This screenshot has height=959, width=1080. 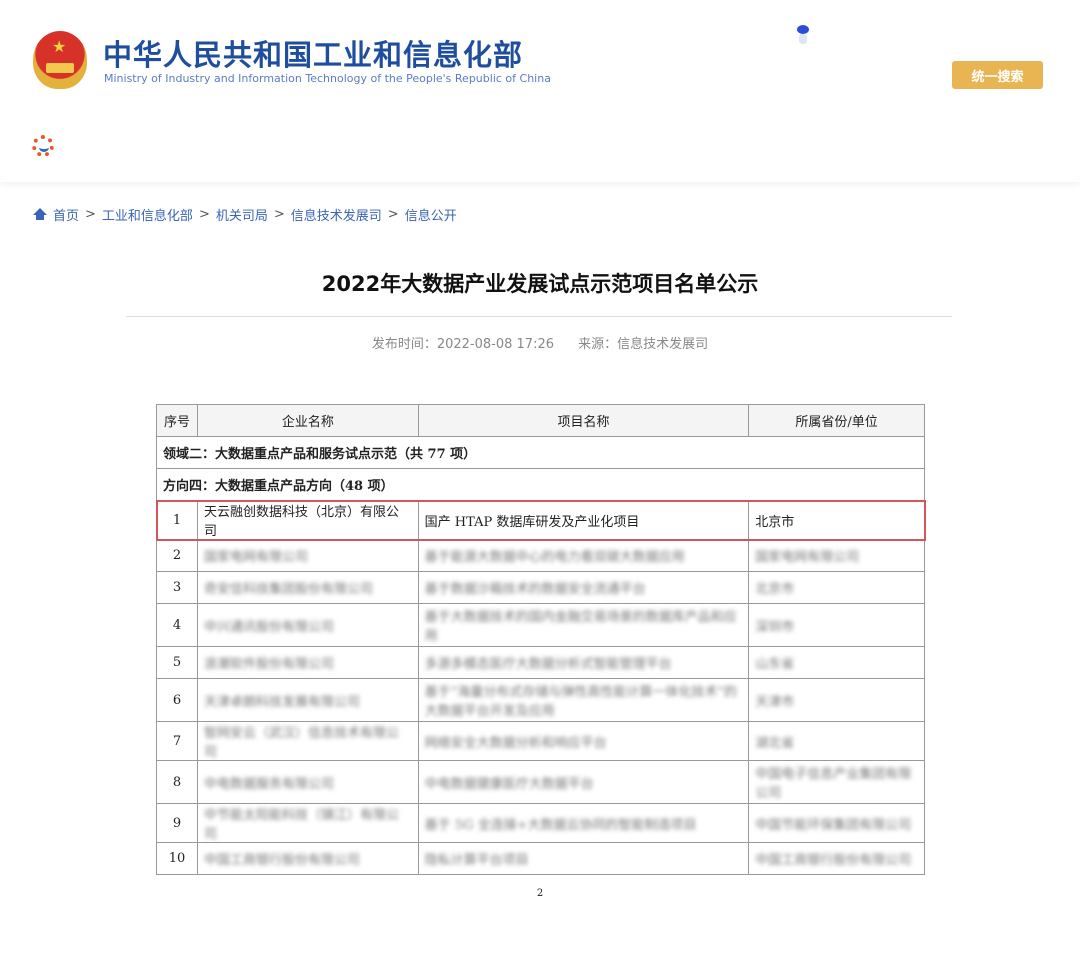 I want to click on blurred-text: 中国节能环保集团有限公司, so click(x=833, y=825).